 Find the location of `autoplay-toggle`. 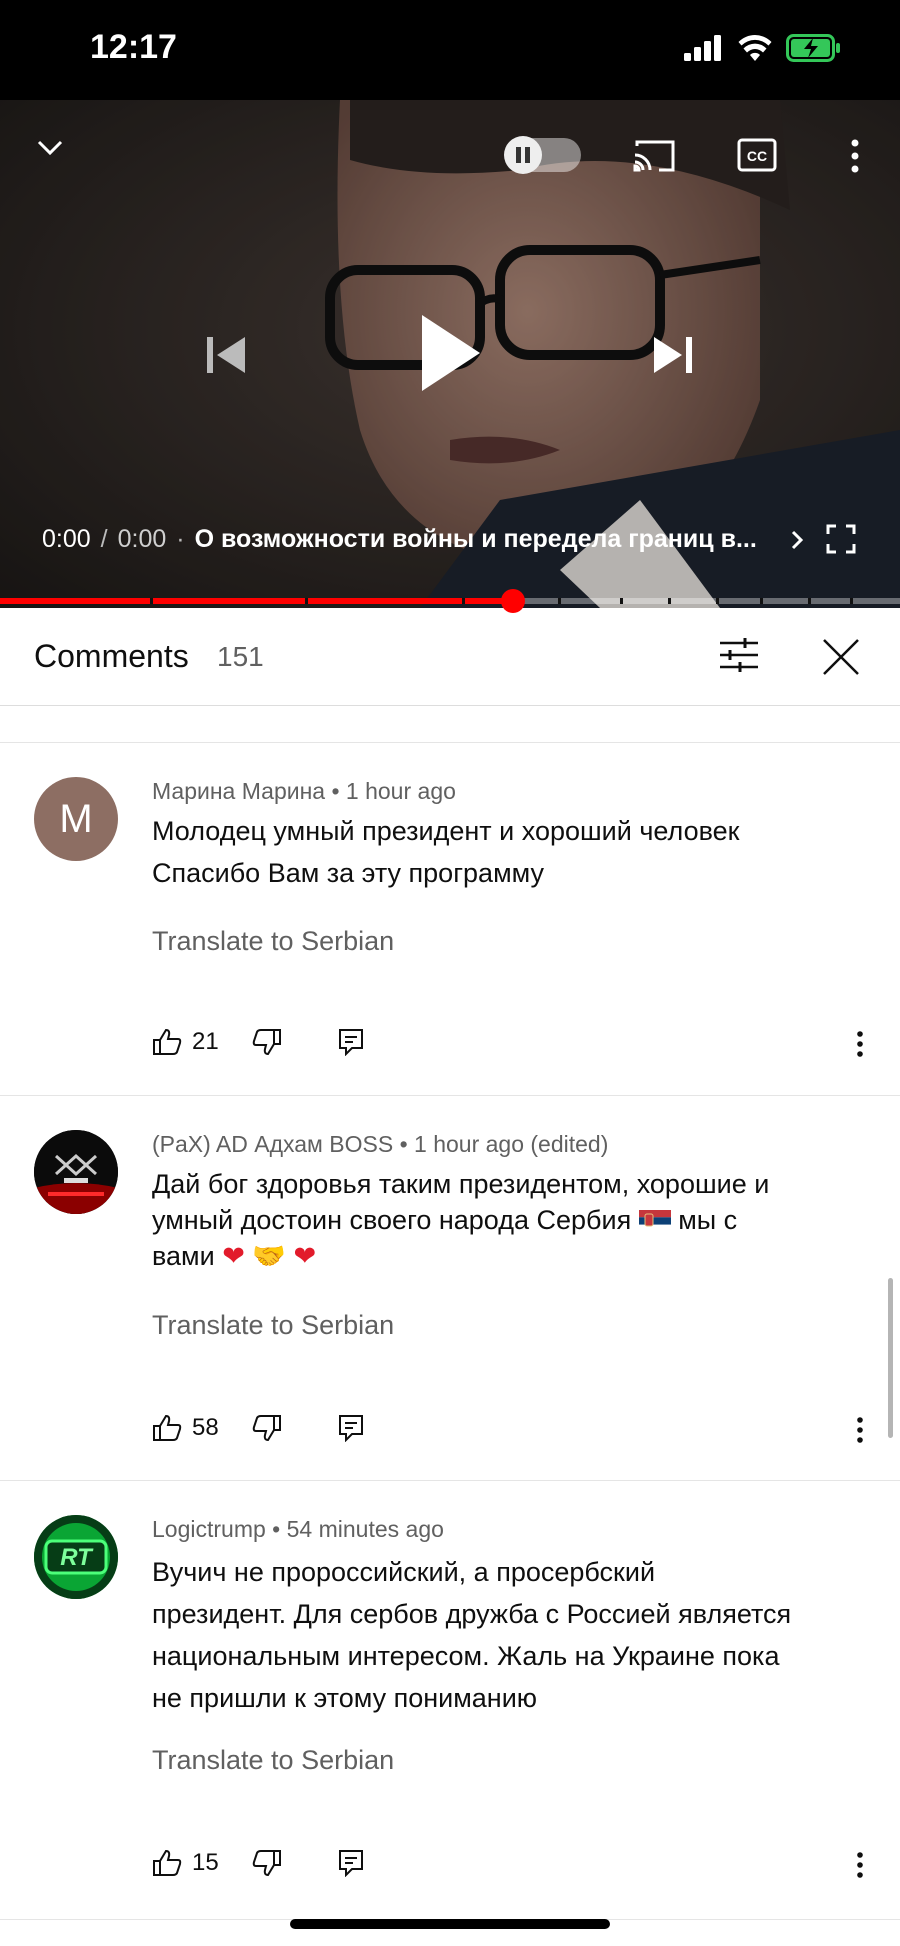

autoplay-toggle is located at coordinates (542, 155).